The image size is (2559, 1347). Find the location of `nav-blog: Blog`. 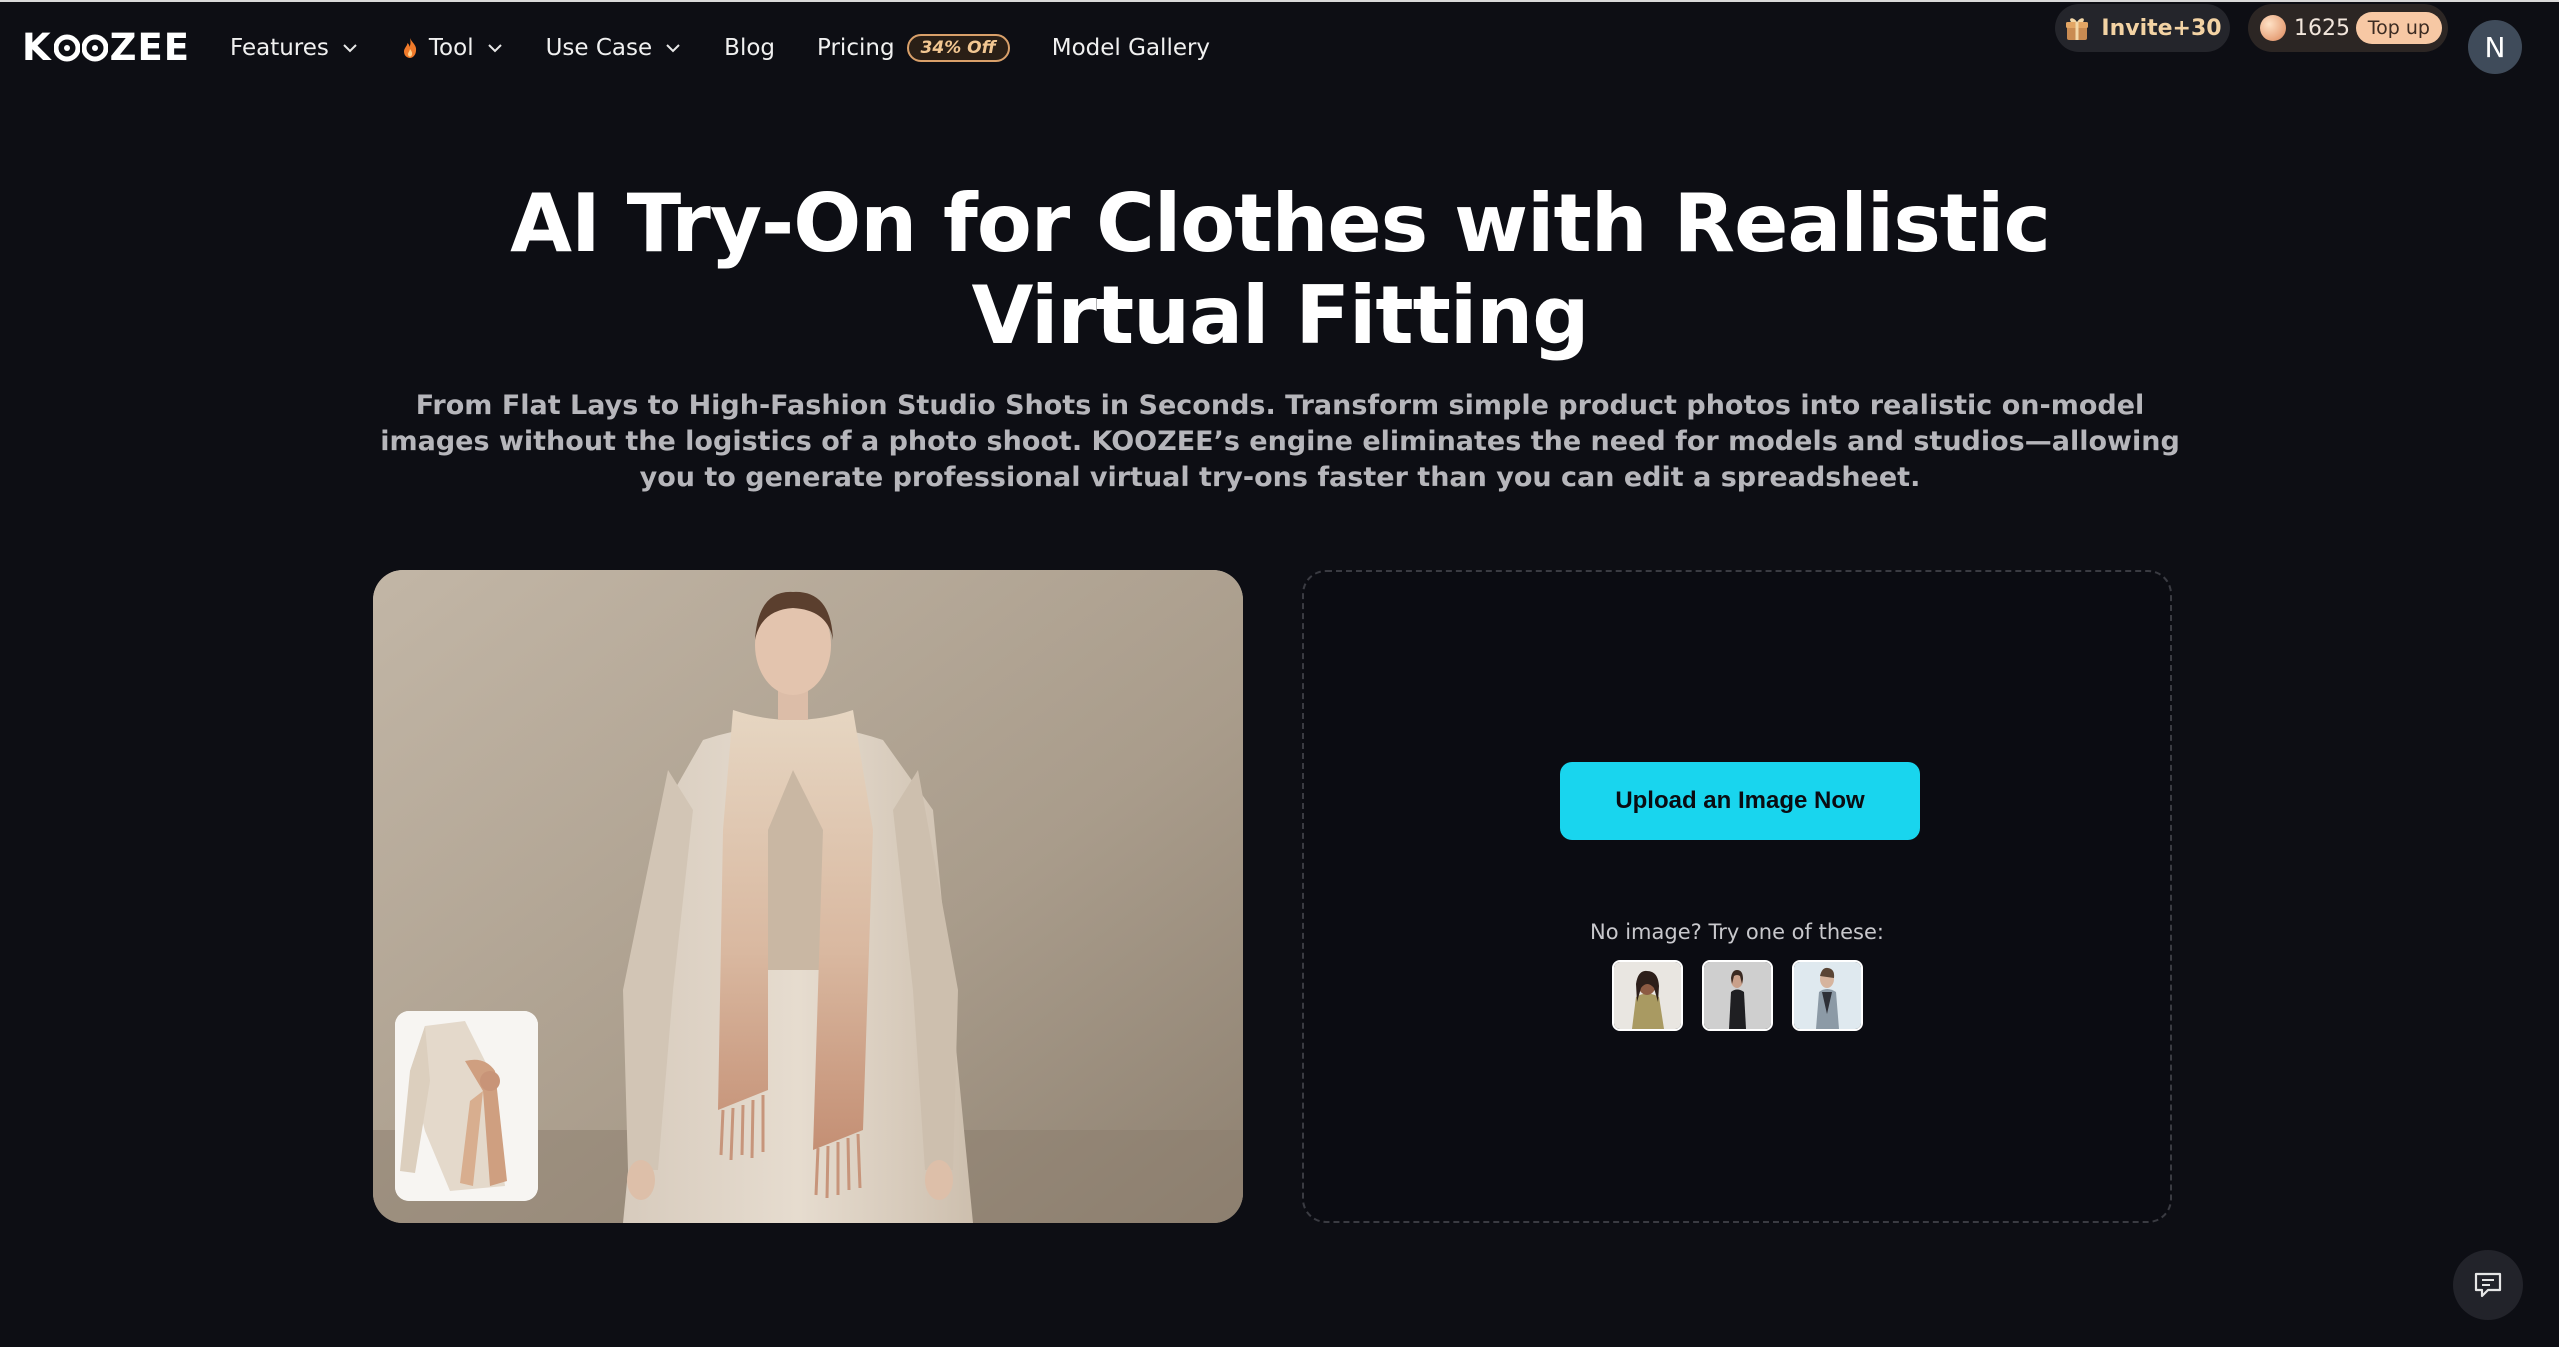

nav-blog: Blog is located at coordinates (749, 48).